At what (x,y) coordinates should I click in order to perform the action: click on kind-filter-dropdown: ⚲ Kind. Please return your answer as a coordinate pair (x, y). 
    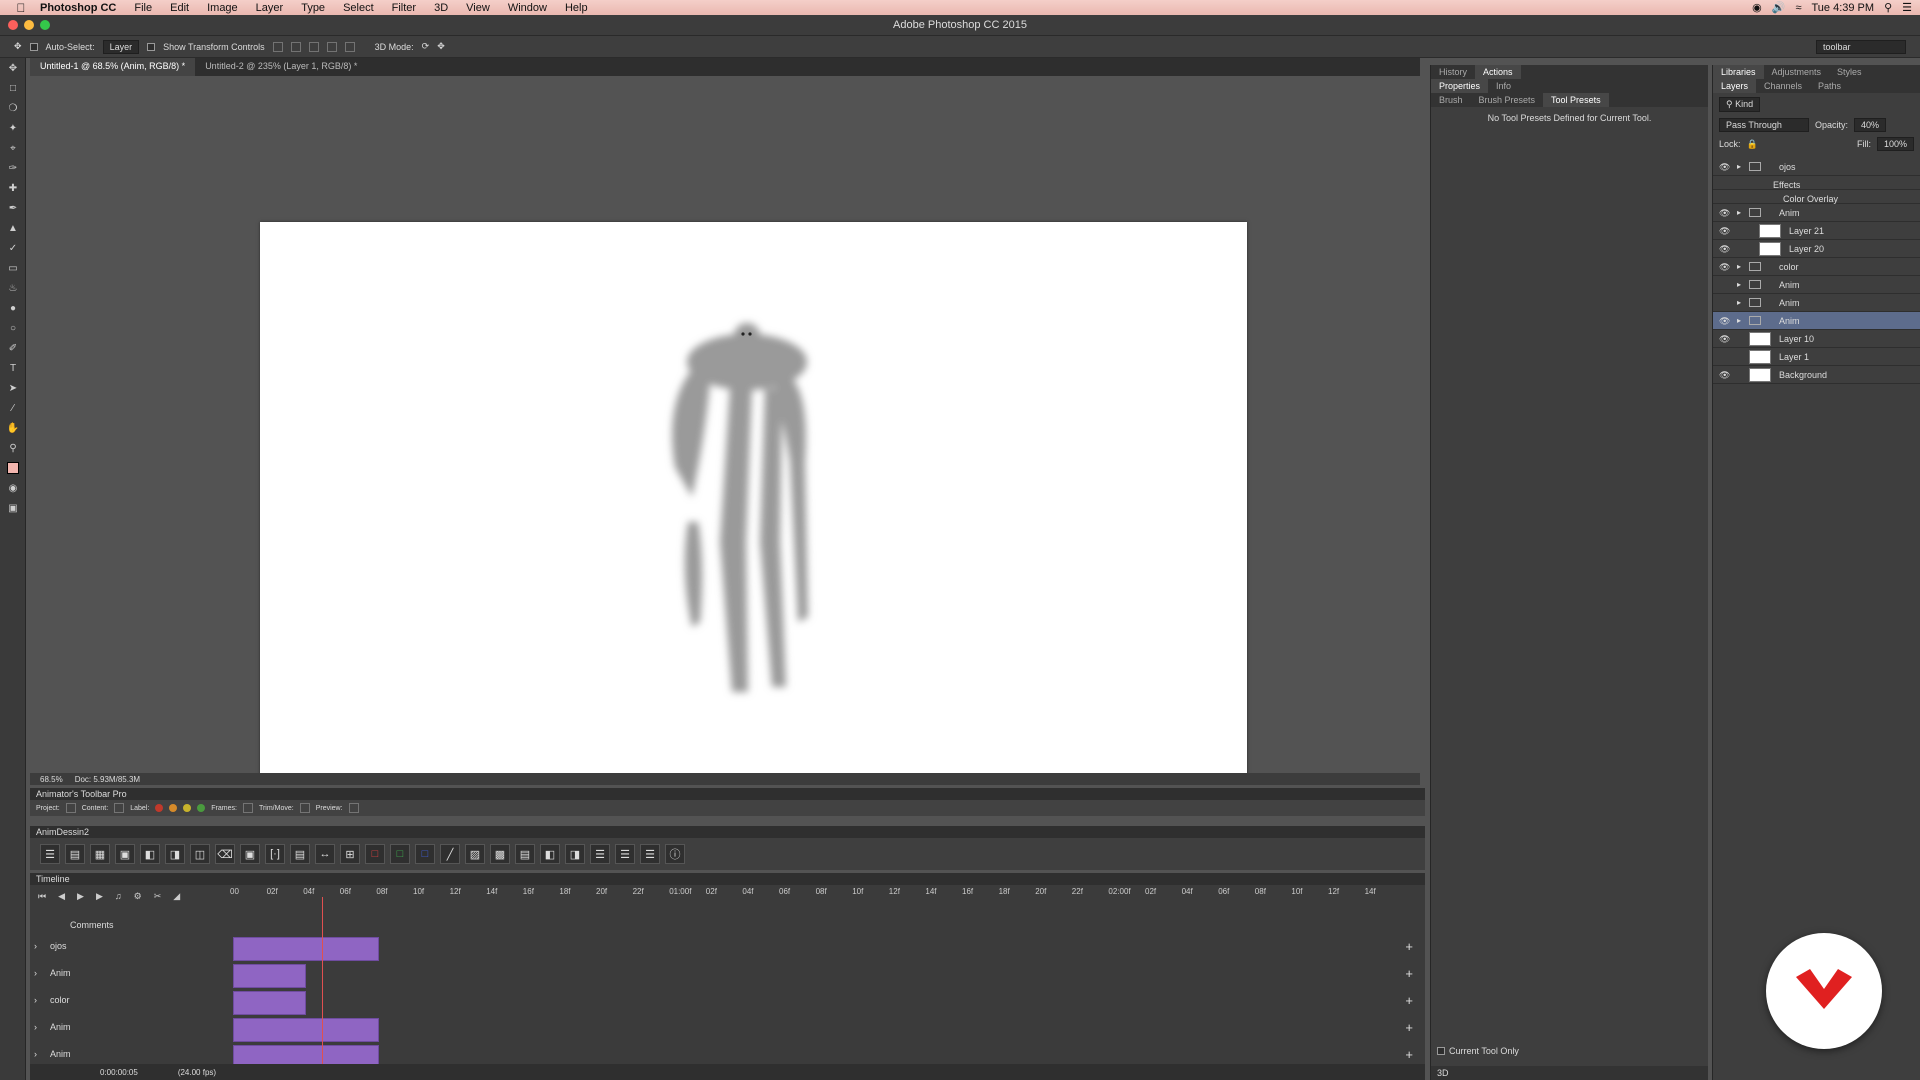
    Looking at the image, I should click on (1740, 104).